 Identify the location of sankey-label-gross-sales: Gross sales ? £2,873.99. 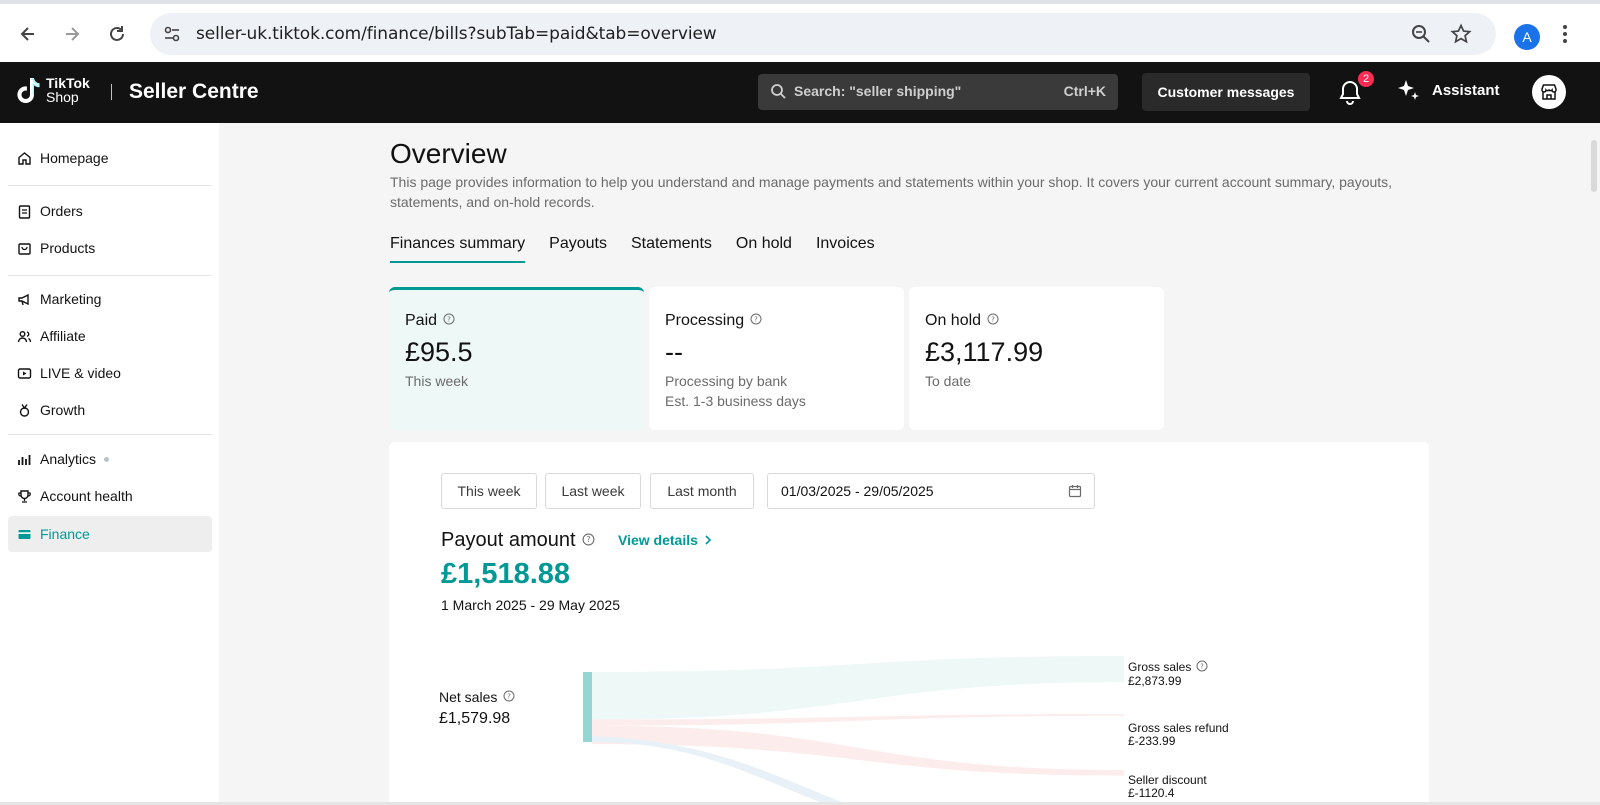
(1168, 674).